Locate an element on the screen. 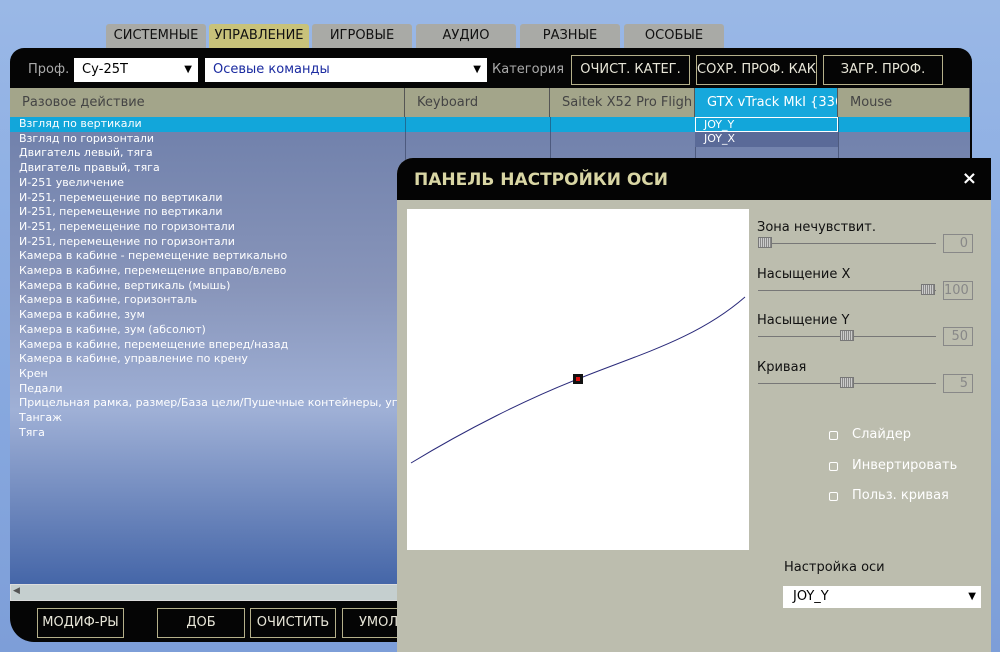  tab-misc: РАЗНЫЕ is located at coordinates (570, 36).